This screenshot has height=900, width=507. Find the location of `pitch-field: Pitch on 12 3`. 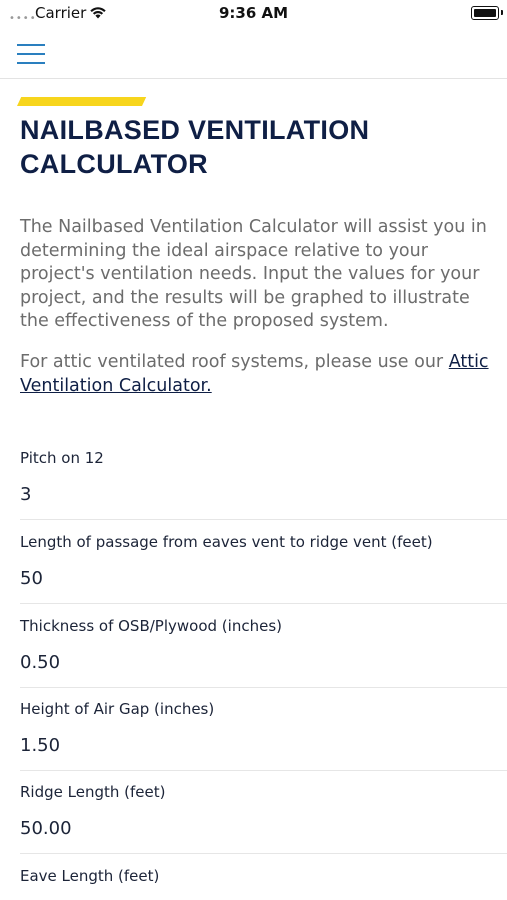

pitch-field: Pitch on 12 3 is located at coordinates (263, 484).